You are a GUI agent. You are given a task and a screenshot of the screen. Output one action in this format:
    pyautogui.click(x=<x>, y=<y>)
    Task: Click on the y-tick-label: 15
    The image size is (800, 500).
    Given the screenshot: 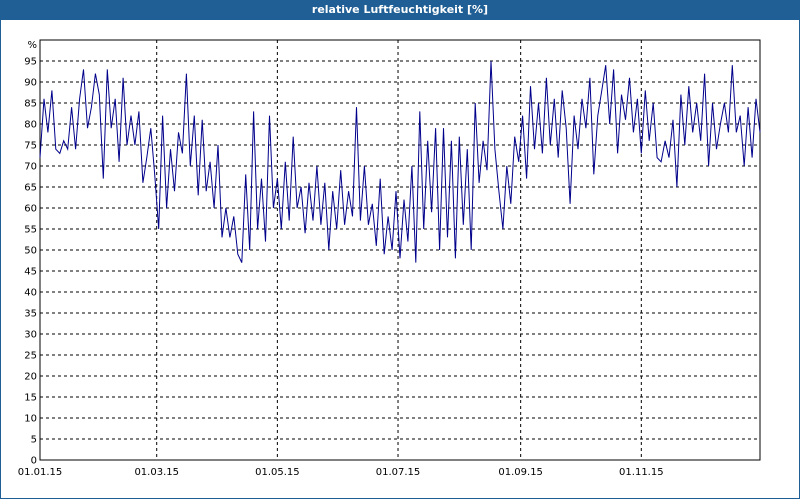 What is the action you would take?
    pyautogui.click(x=30, y=398)
    